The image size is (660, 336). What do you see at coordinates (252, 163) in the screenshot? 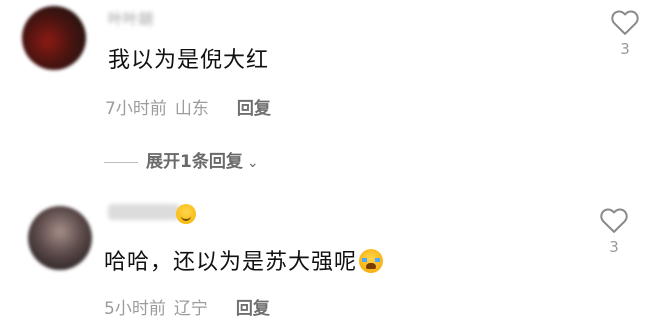
I see `chevron-down-icon: ⌄` at bounding box center [252, 163].